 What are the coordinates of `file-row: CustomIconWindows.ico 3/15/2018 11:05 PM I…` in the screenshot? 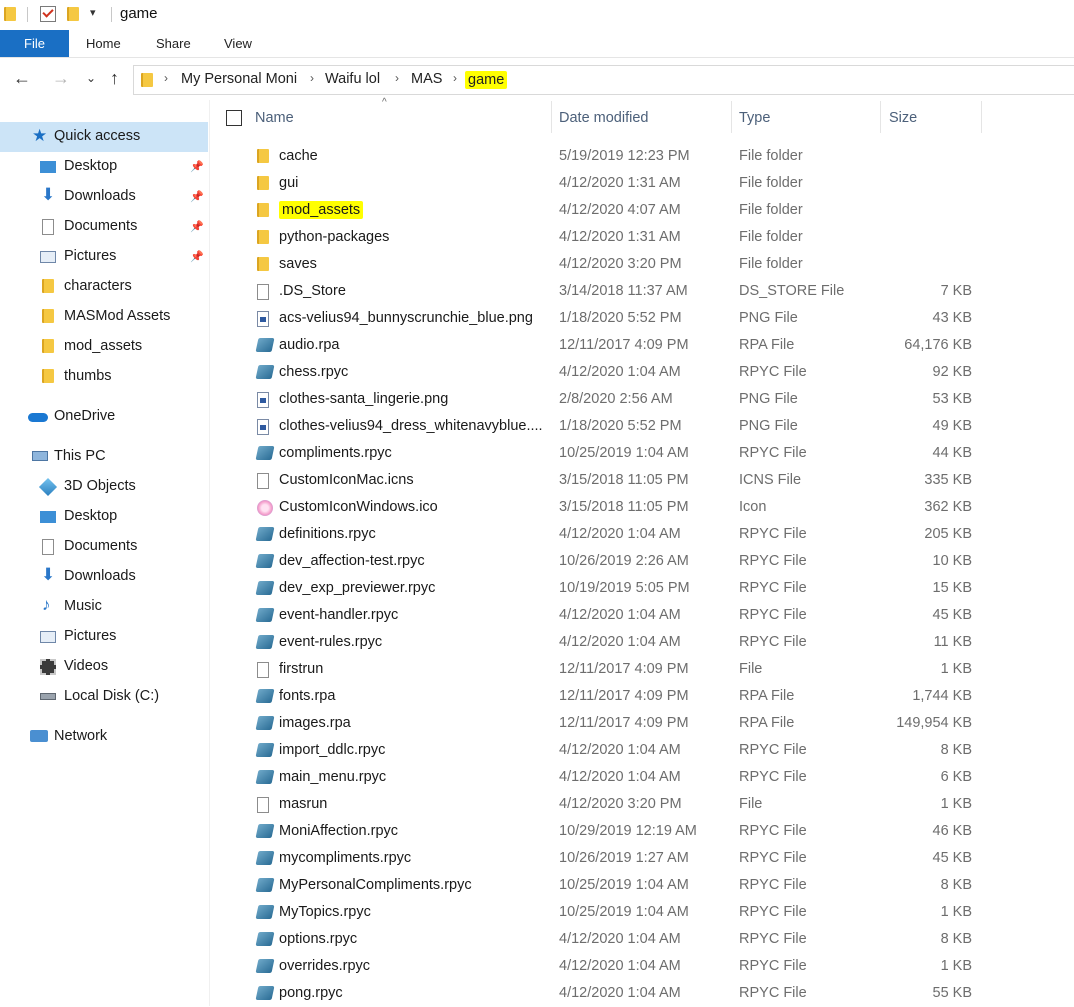 It's located at (642, 507).